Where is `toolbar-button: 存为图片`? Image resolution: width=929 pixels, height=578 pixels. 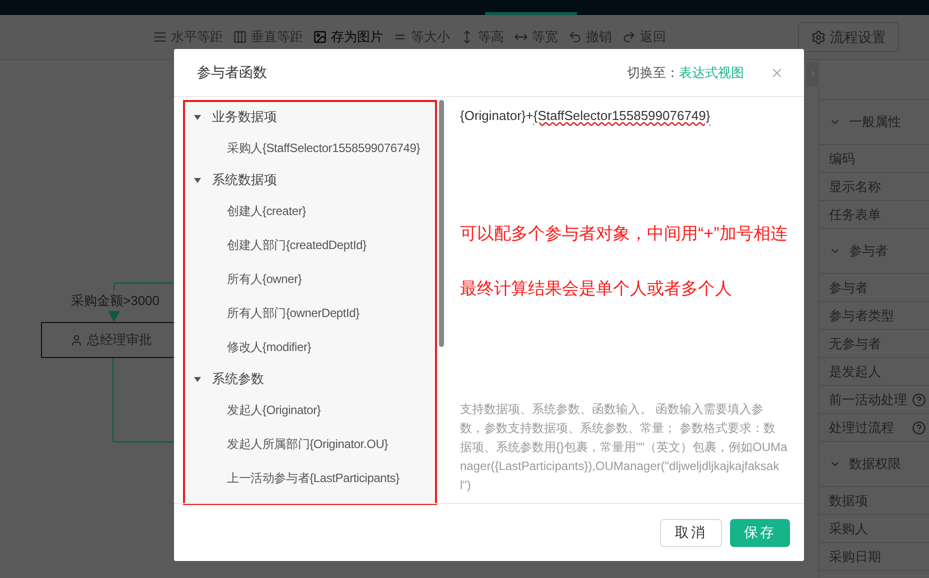 toolbar-button: 存为图片 is located at coordinates (348, 37).